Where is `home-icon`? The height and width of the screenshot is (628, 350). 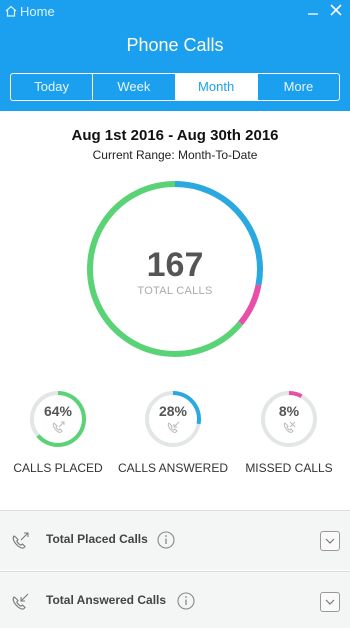 home-icon is located at coordinates (11, 11).